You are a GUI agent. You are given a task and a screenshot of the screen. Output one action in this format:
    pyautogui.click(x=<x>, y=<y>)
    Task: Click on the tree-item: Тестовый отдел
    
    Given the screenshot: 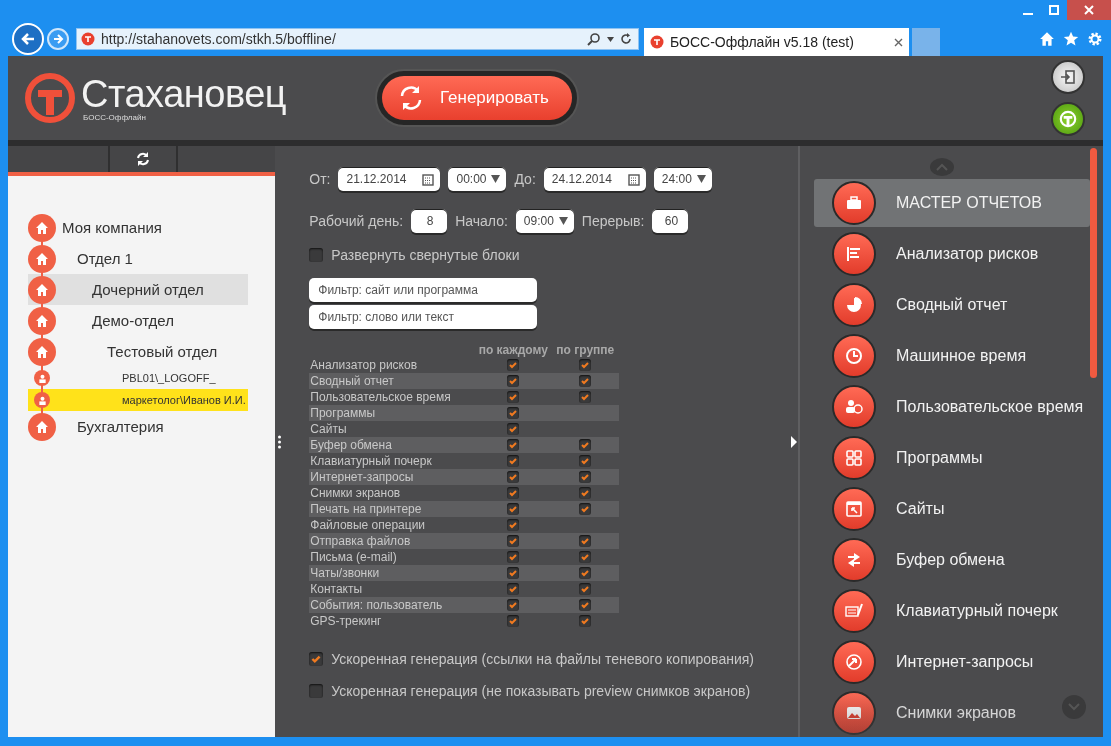 What is the action you would take?
    pyautogui.click(x=138, y=351)
    